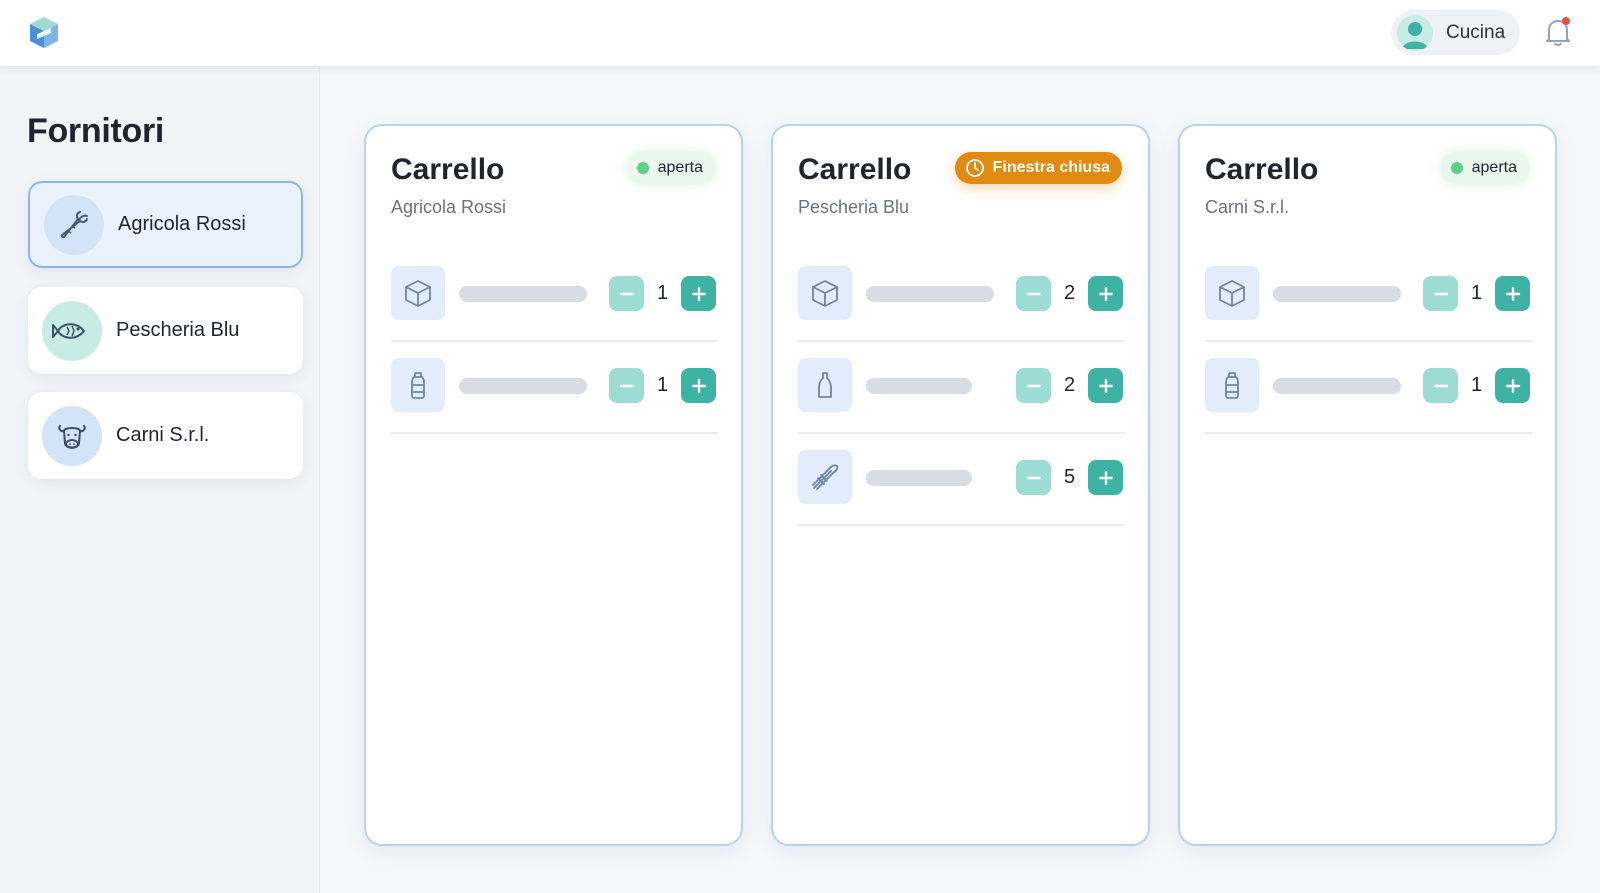  Describe the element at coordinates (72, 330) in the screenshot. I see `fish-icon` at that location.